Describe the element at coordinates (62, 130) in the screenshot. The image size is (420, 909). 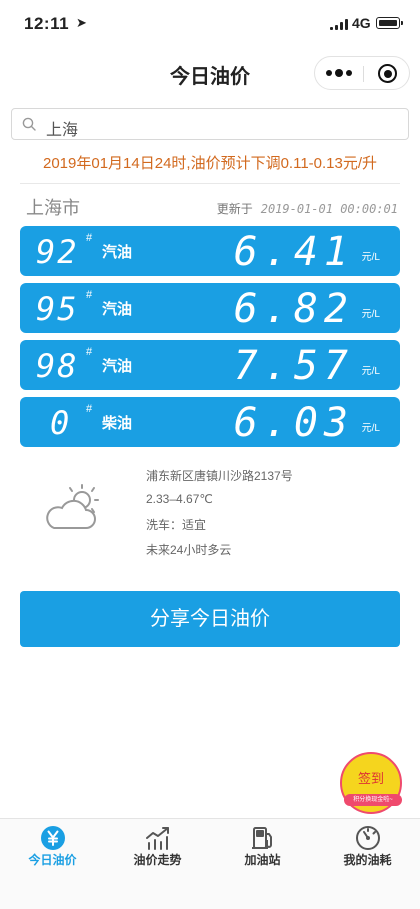
I see `search-value: 上海` at that location.